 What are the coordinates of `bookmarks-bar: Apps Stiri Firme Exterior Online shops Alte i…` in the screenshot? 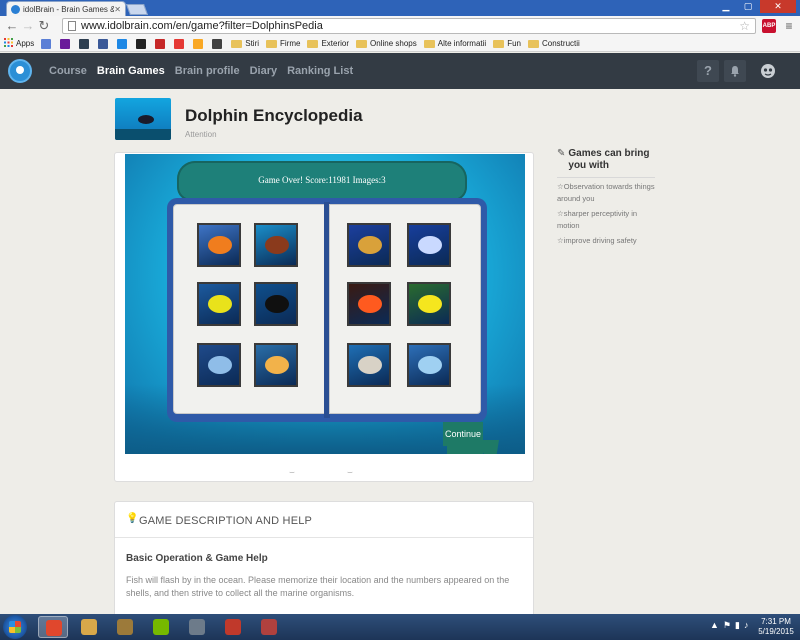 It's located at (400, 44).